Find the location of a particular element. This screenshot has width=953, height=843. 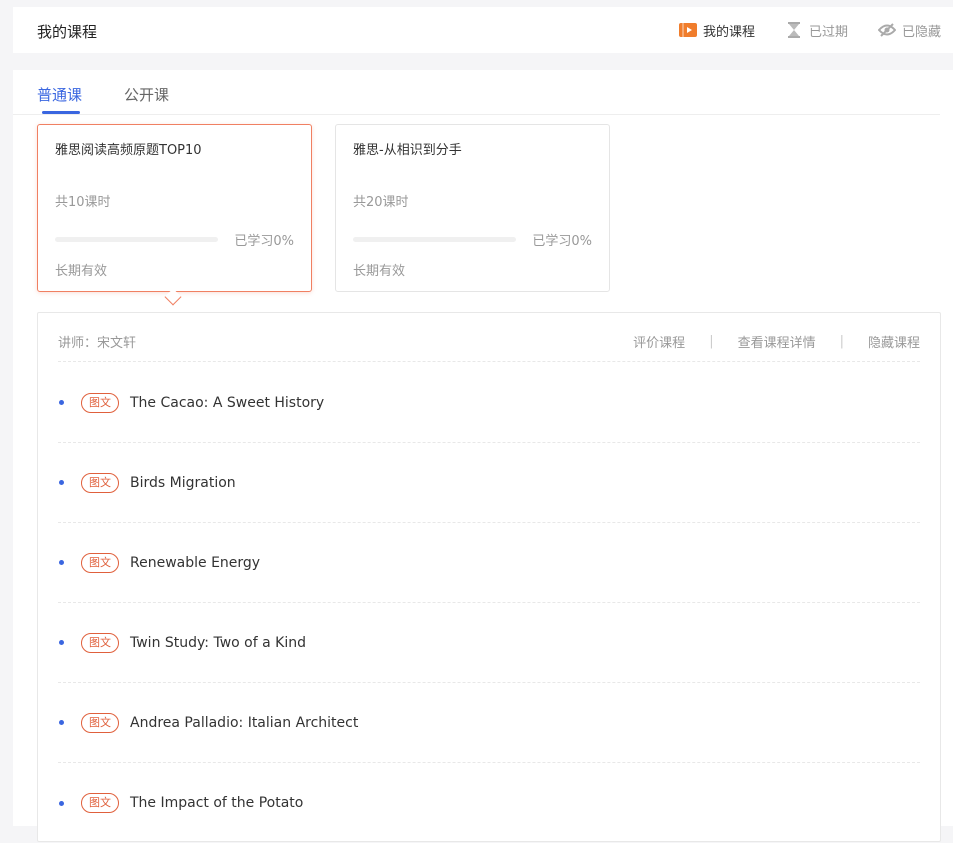

course-card: 雅思阅读高频原题TOP10 共10课时 已学习0% 长期有效 is located at coordinates (174, 208).